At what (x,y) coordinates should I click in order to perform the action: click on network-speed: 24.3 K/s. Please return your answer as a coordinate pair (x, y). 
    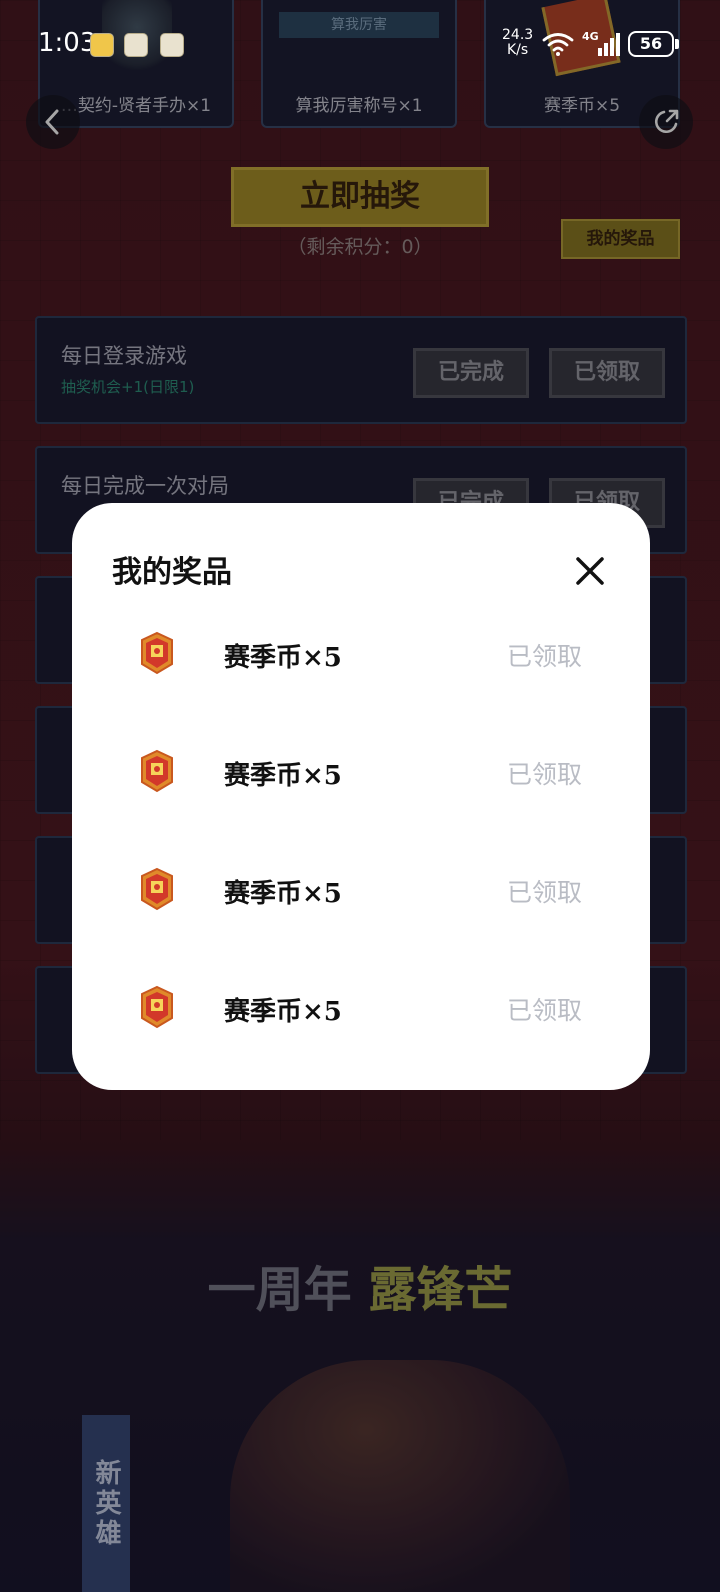
    Looking at the image, I should click on (517, 43).